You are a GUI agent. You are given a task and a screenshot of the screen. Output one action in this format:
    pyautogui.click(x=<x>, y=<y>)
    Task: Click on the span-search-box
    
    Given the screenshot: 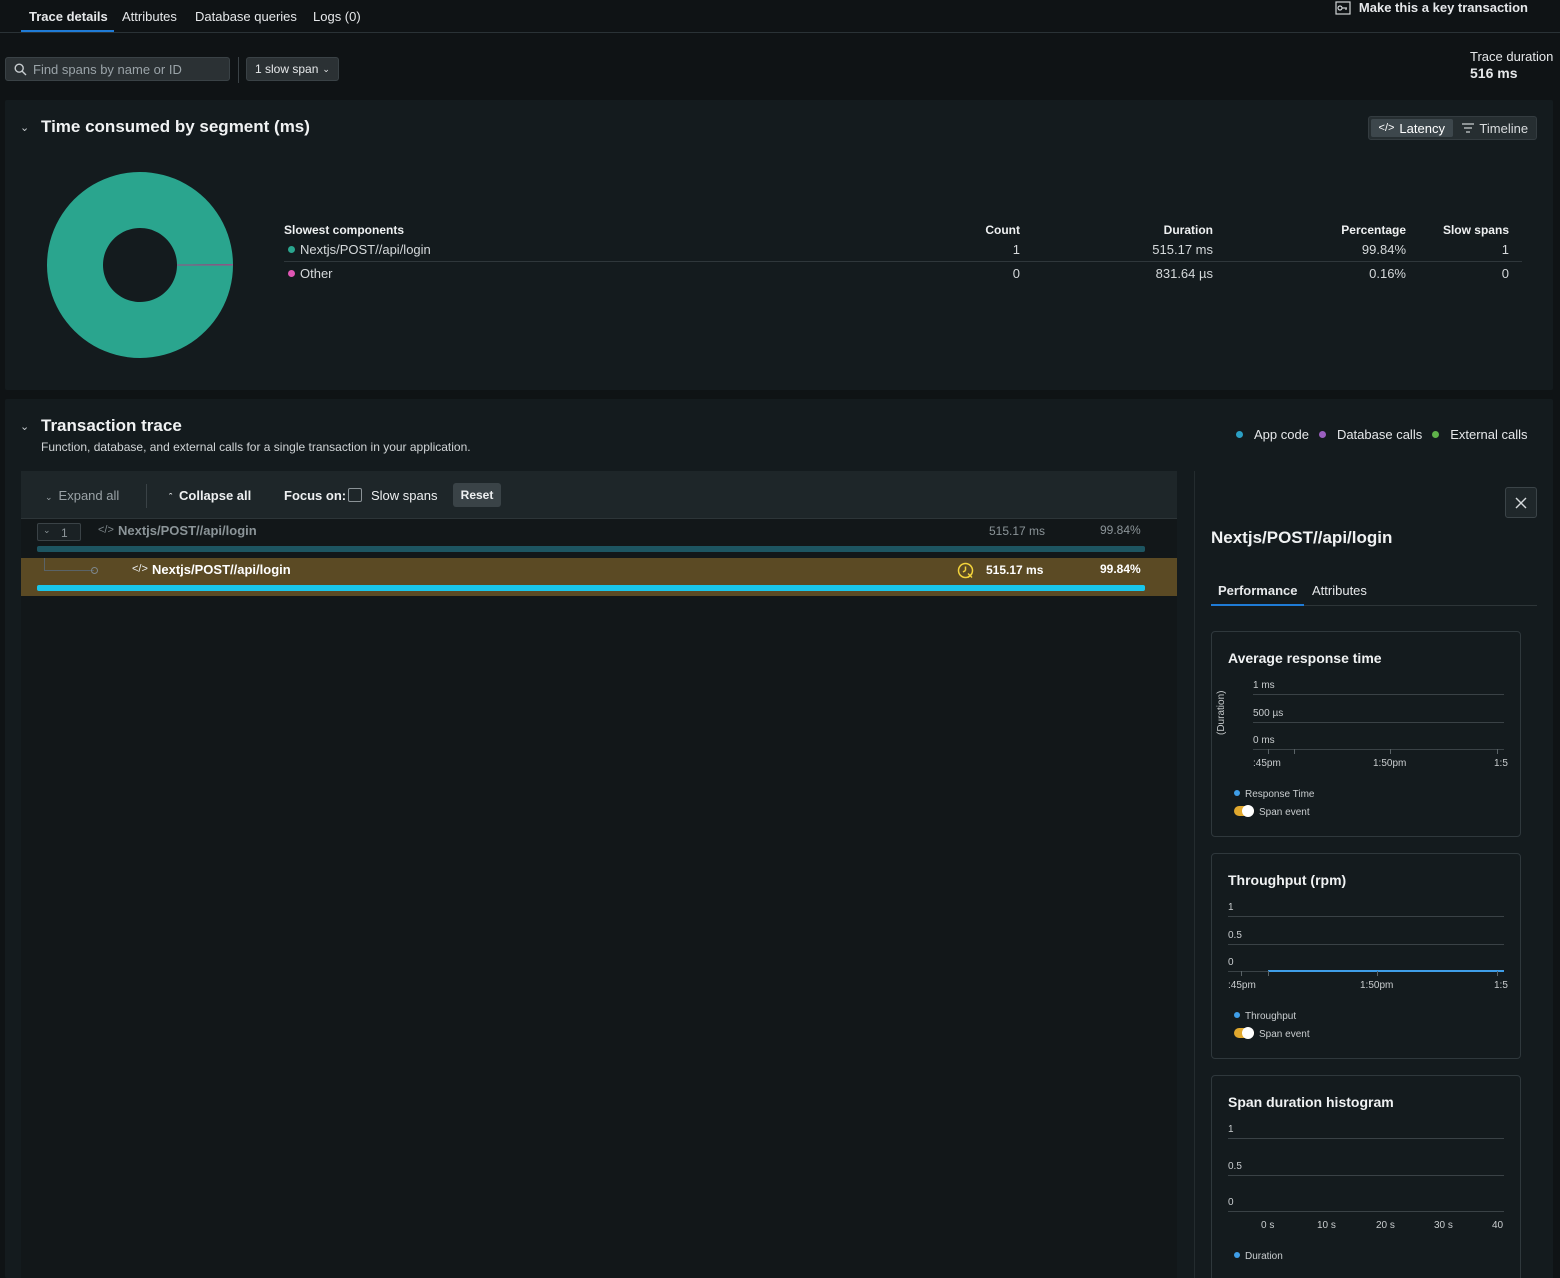 What is the action you would take?
    pyautogui.click(x=117, y=69)
    